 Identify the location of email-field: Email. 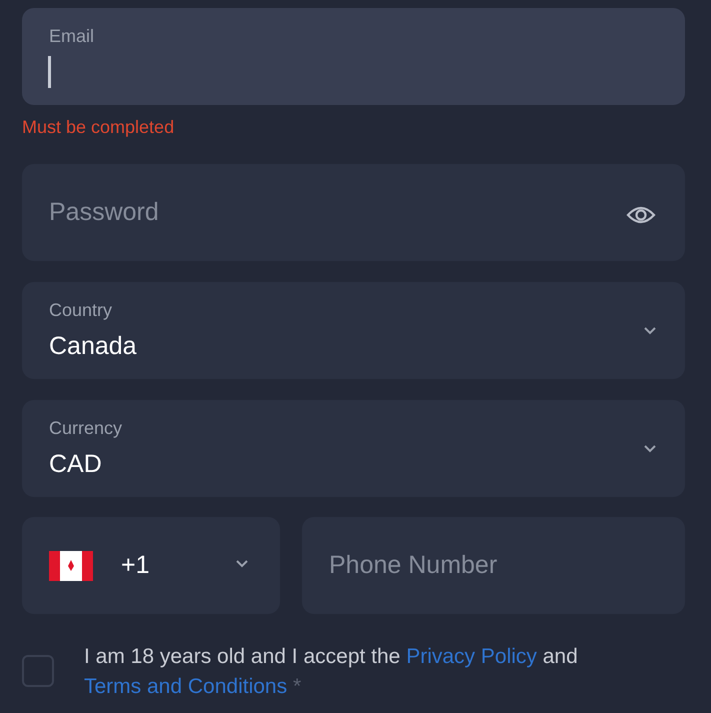
(353, 56).